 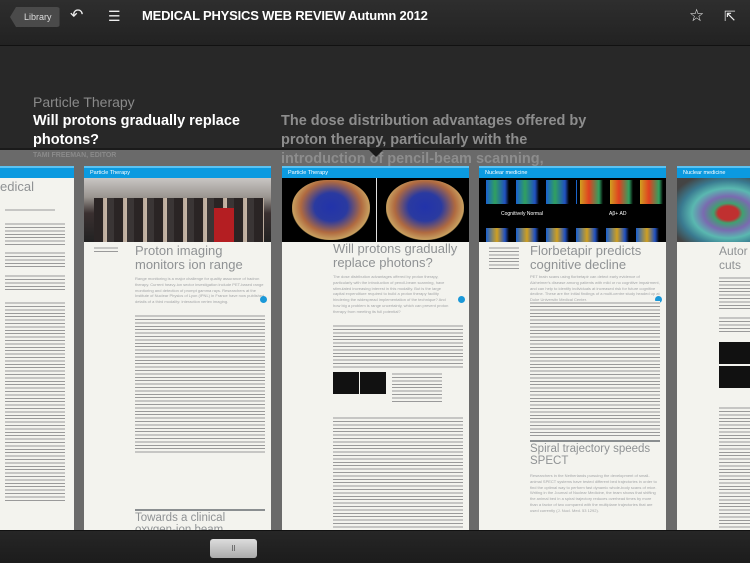 What do you see at coordinates (713, 210) in the screenshot?
I see `segmentation-image` at bounding box center [713, 210].